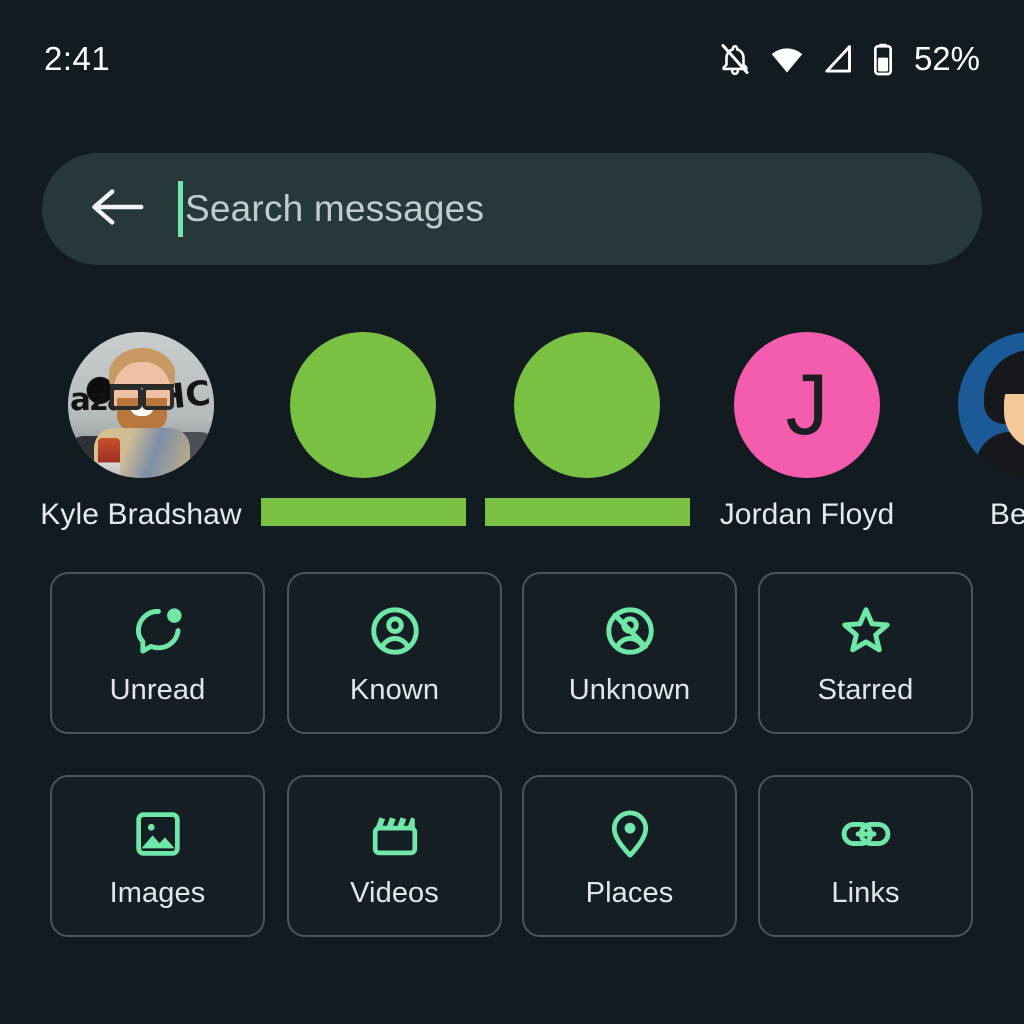 This screenshot has width=1024, height=1024. I want to click on filter-card-images: Images, so click(157, 856).